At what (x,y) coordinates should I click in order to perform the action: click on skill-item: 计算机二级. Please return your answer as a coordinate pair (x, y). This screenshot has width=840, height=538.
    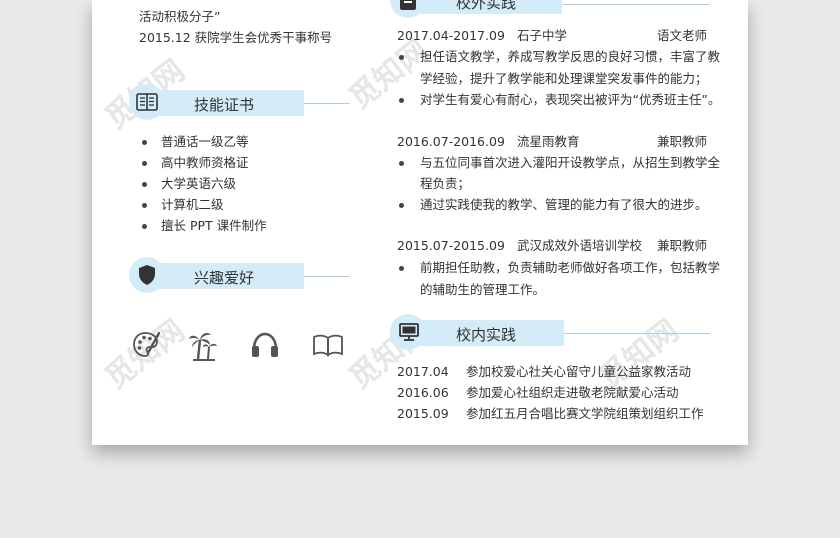
    Looking at the image, I should click on (192, 204).